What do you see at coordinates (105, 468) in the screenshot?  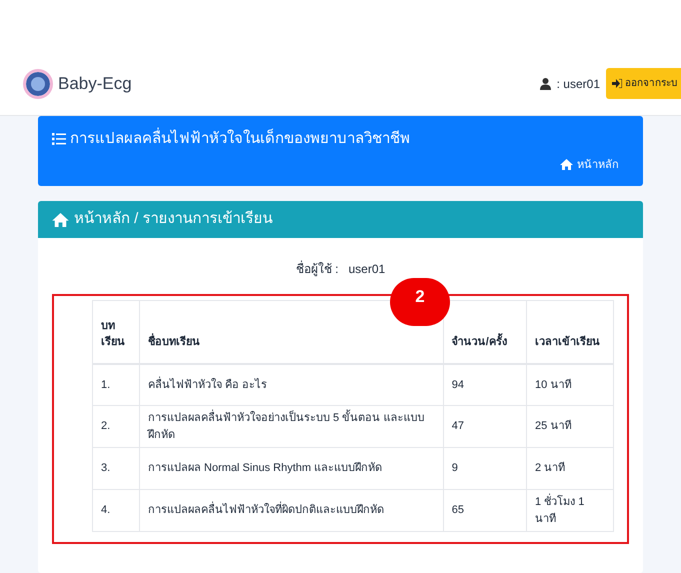 I see `table-cell: 3.` at bounding box center [105, 468].